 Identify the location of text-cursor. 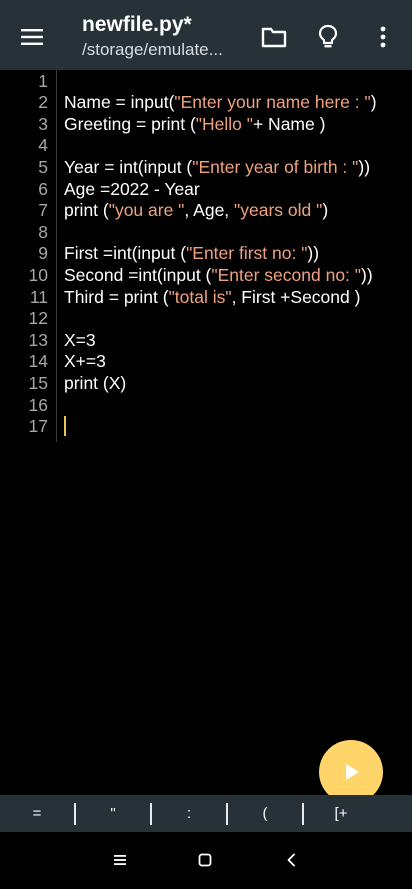
(65, 426).